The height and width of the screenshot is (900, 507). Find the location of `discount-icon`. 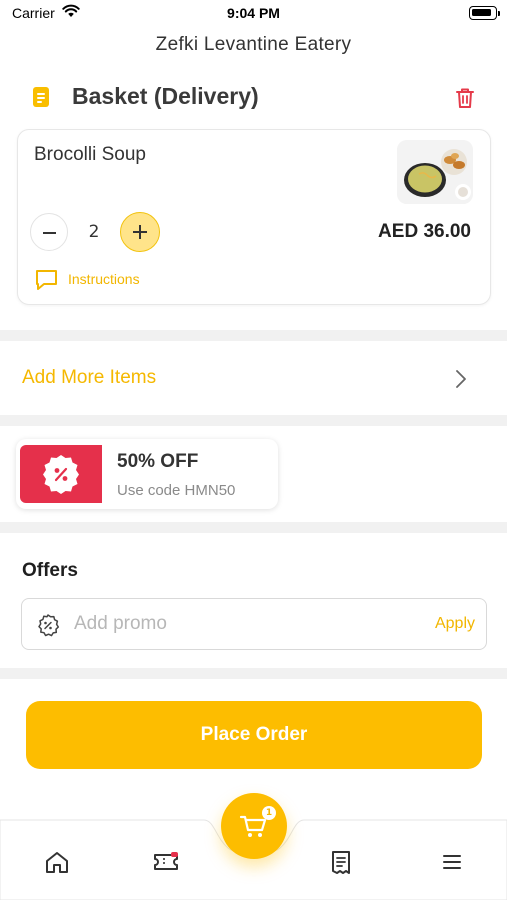

discount-icon is located at coordinates (61, 474).